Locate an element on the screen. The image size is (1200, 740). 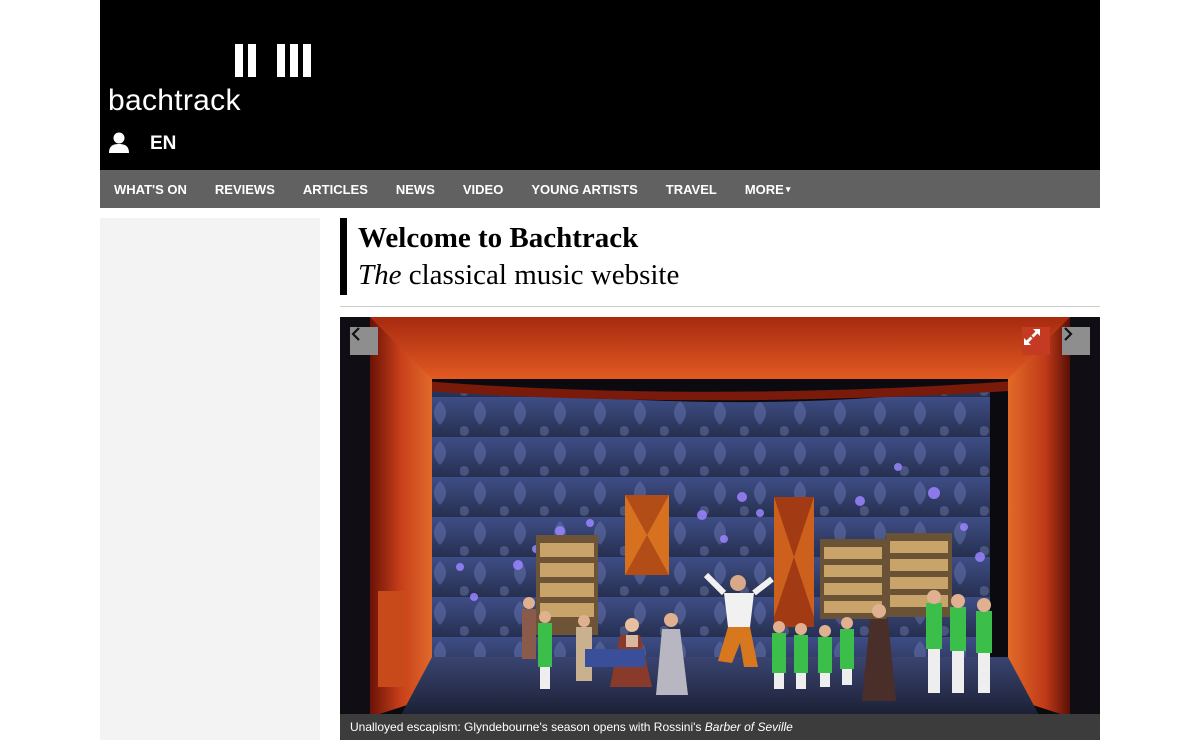
subtitle-emphasis: The is located at coordinates (380, 275).